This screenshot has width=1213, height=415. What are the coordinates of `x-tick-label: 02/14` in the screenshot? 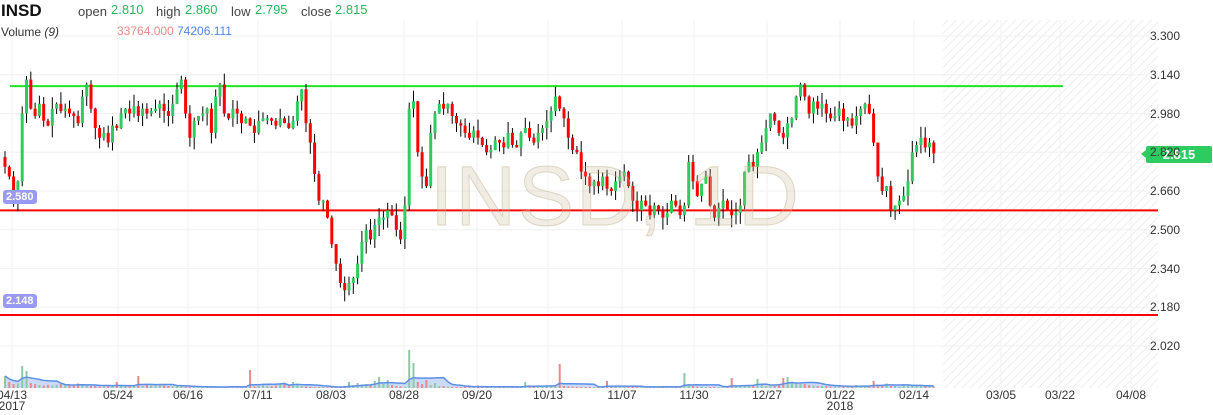 It's located at (914, 395).